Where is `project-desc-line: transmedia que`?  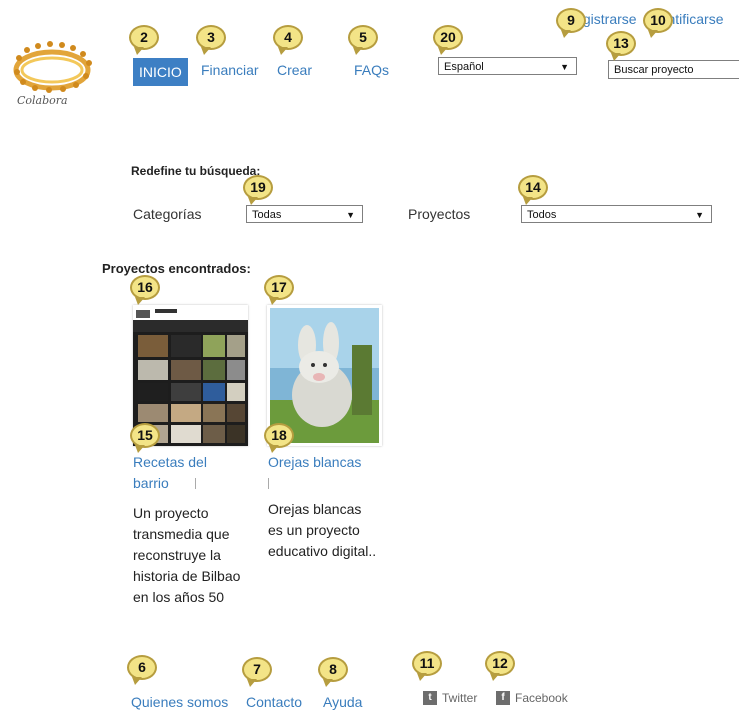
project-desc-line: transmedia que is located at coordinates (181, 534).